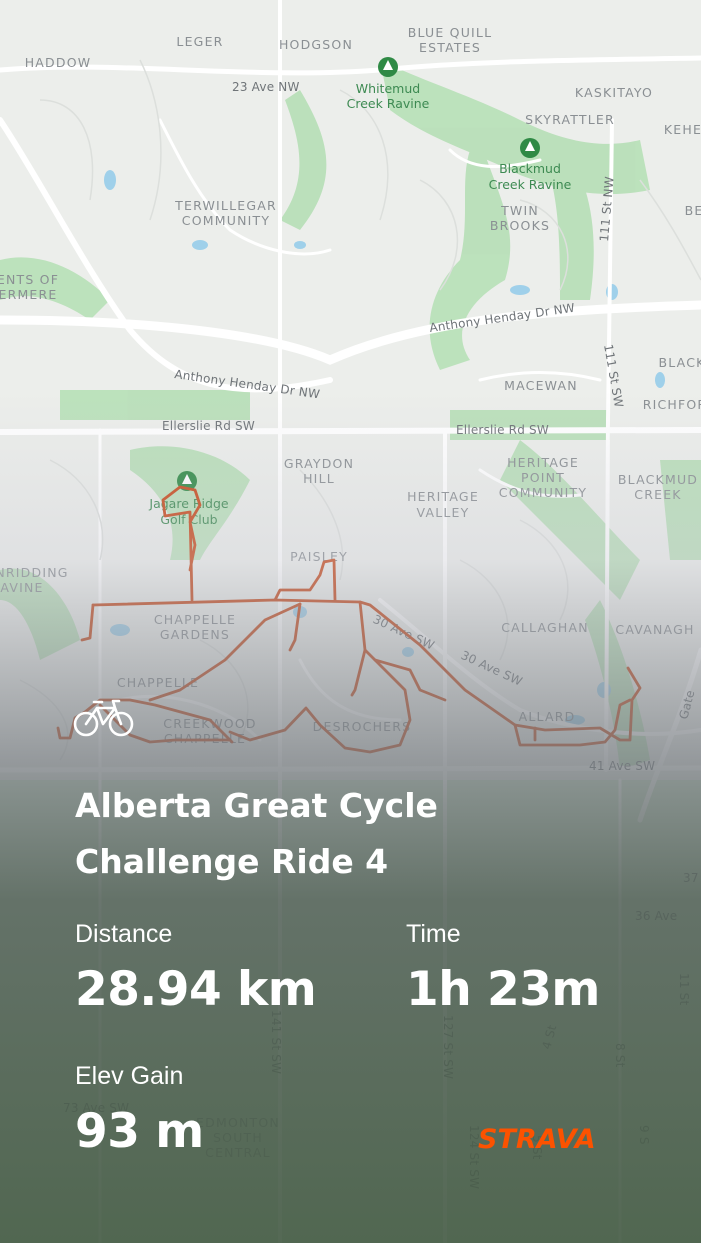 Image resolution: width=701 pixels, height=1243 pixels. What do you see at coordinates (319, 556) in the screenshot?
I see `map-label: PAISLEY` at bounding box center [319, 556].